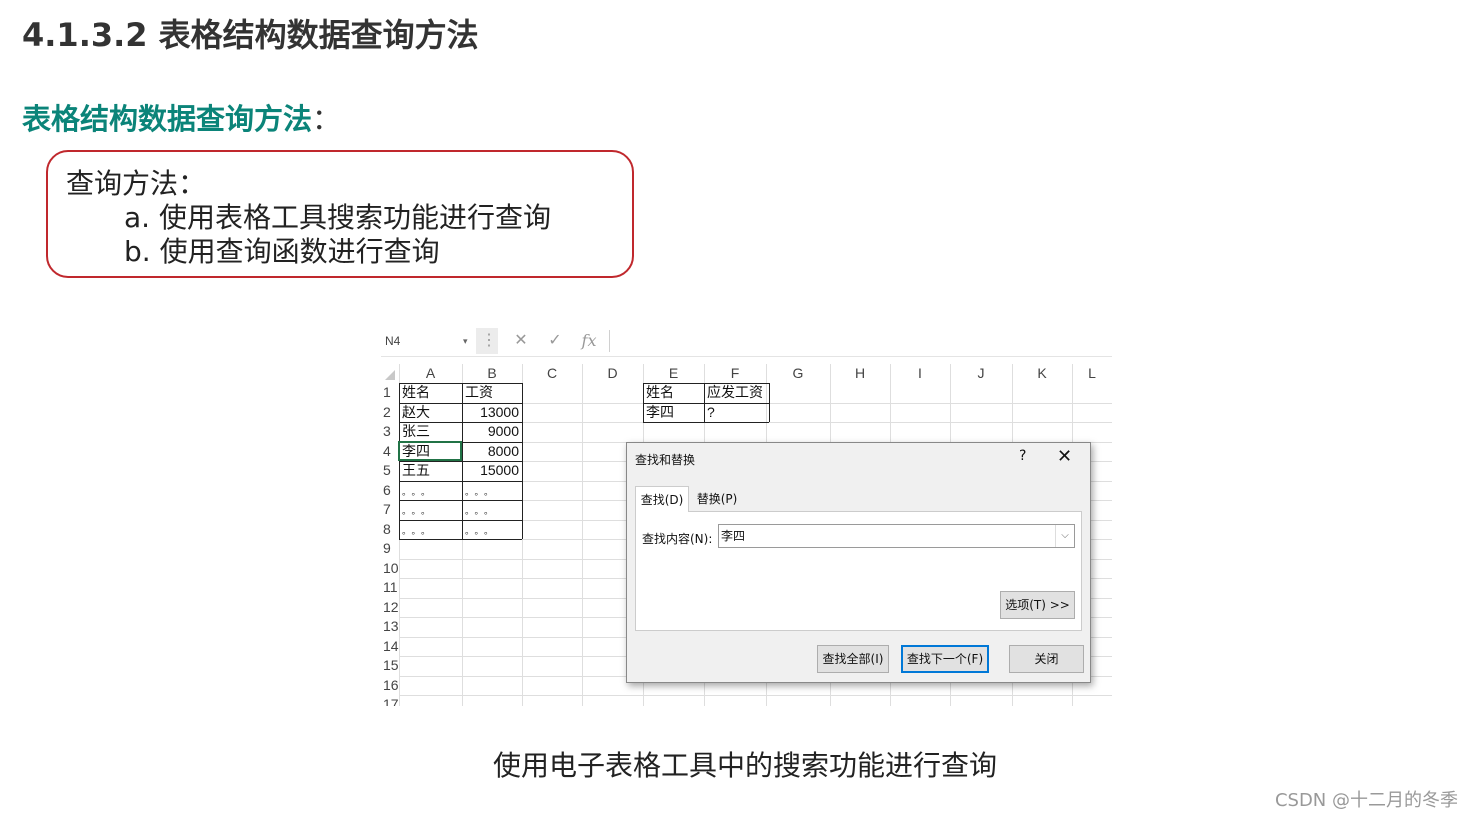 Image resolution: width=1474 pixels, height=818 pixels. Describe the element at coordinates (430, 392) in the screenshot. I see `cell-a1: 姓名` at that location.